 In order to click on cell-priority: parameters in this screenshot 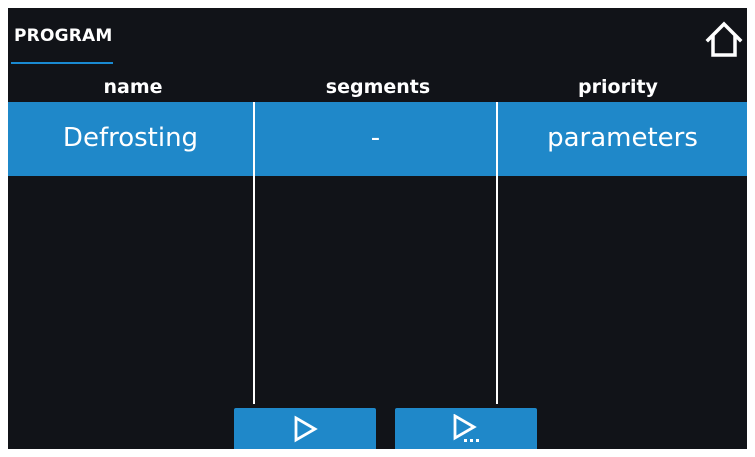, I will do `click(622, 138)`.